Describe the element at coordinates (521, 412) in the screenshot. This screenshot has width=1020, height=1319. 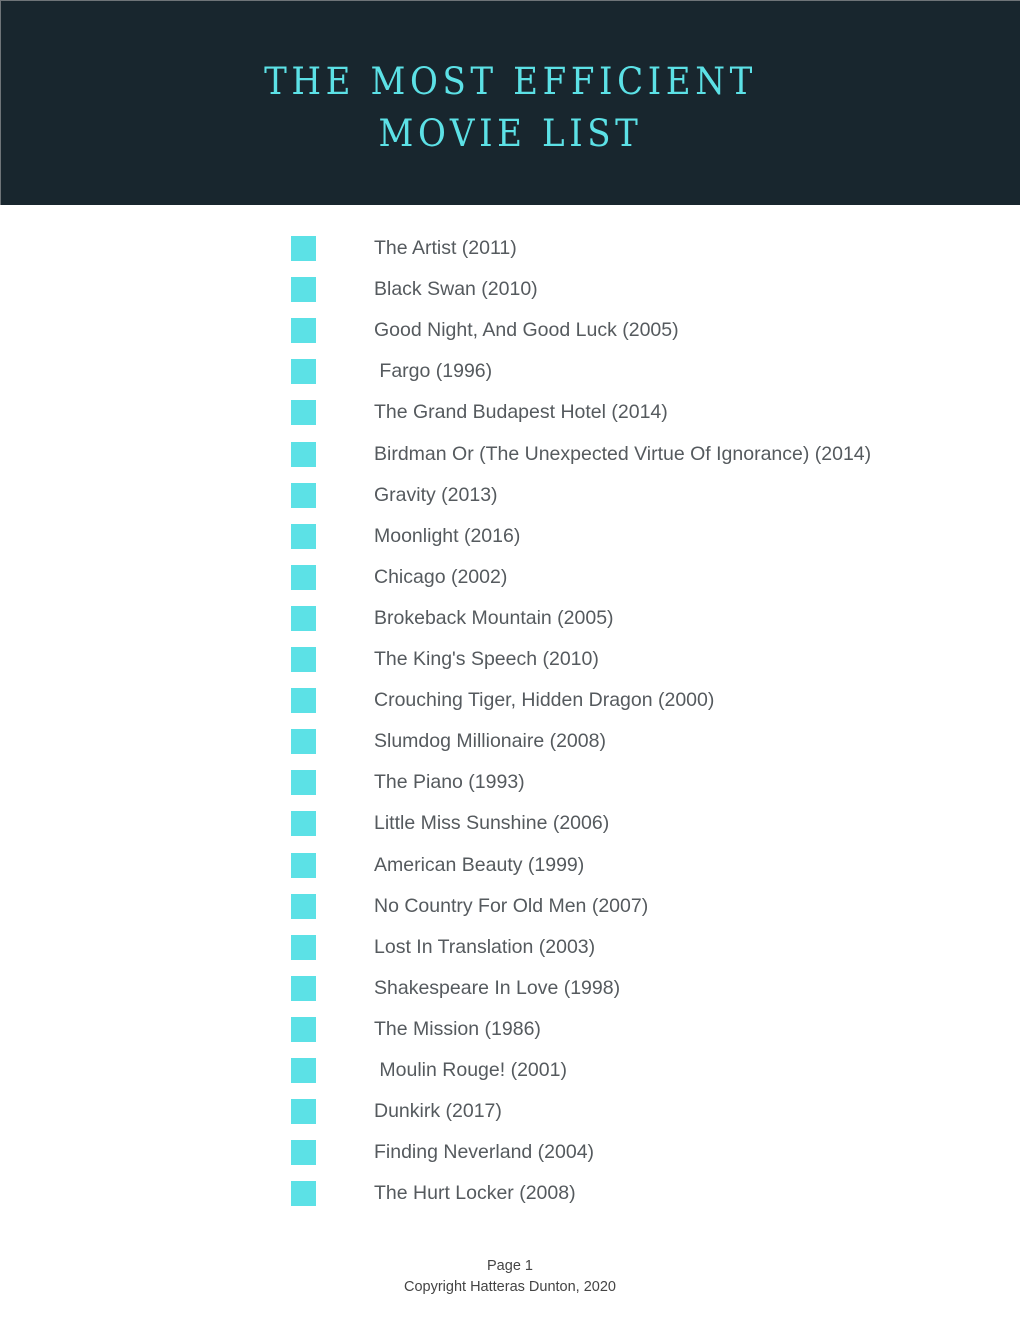
I see `movie-title: The Grand Budapest Hotel (2014)` at that location.